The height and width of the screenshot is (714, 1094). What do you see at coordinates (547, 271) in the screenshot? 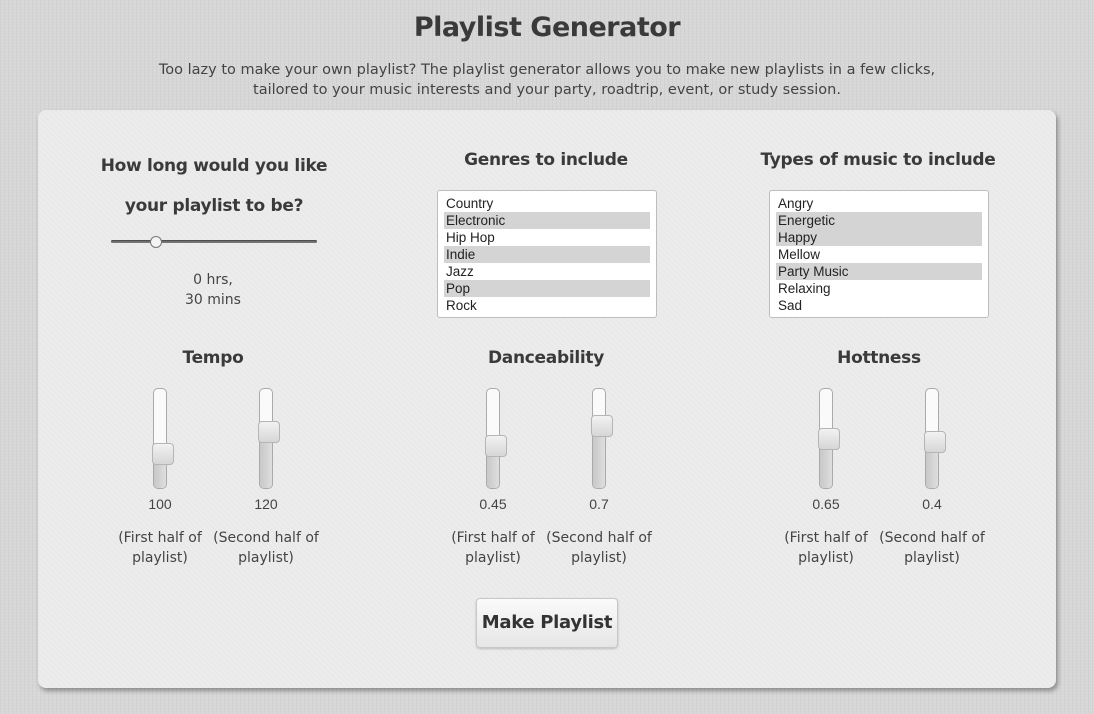
I see `genres-option: Jazz` at bounding box center [547, 271].